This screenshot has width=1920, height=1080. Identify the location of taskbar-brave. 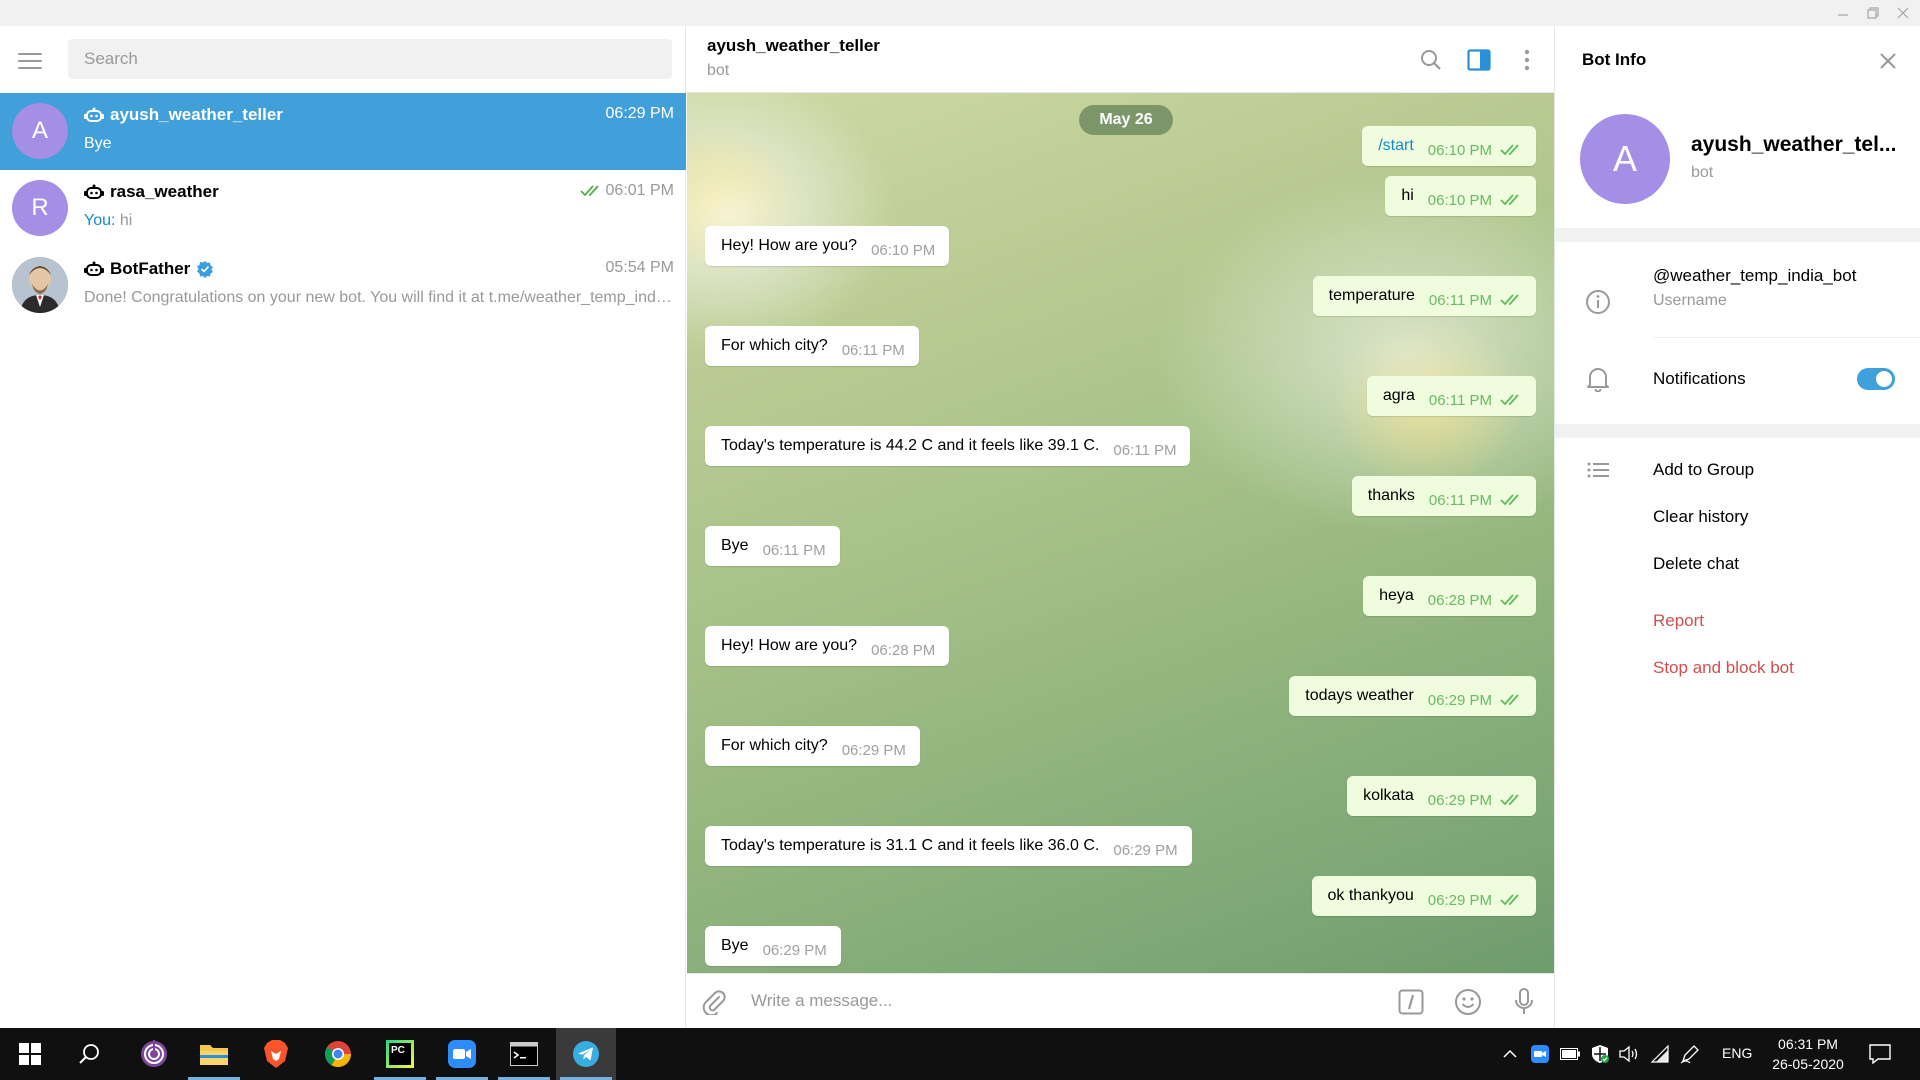
(276, 1054).